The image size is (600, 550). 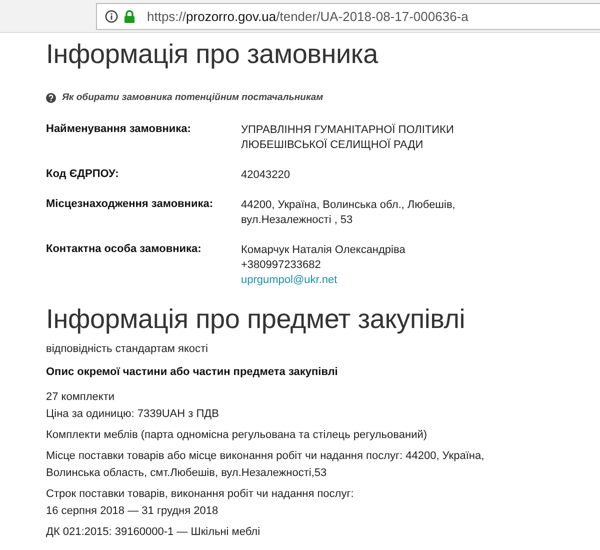 What do you see at coordinates (332, 145) in the screenshot?
I see `field-value: ЛЮБЕШІВСЬКОЇ СЕЛИЩНОЇ РАДИ` at bounding box center [332, 145].